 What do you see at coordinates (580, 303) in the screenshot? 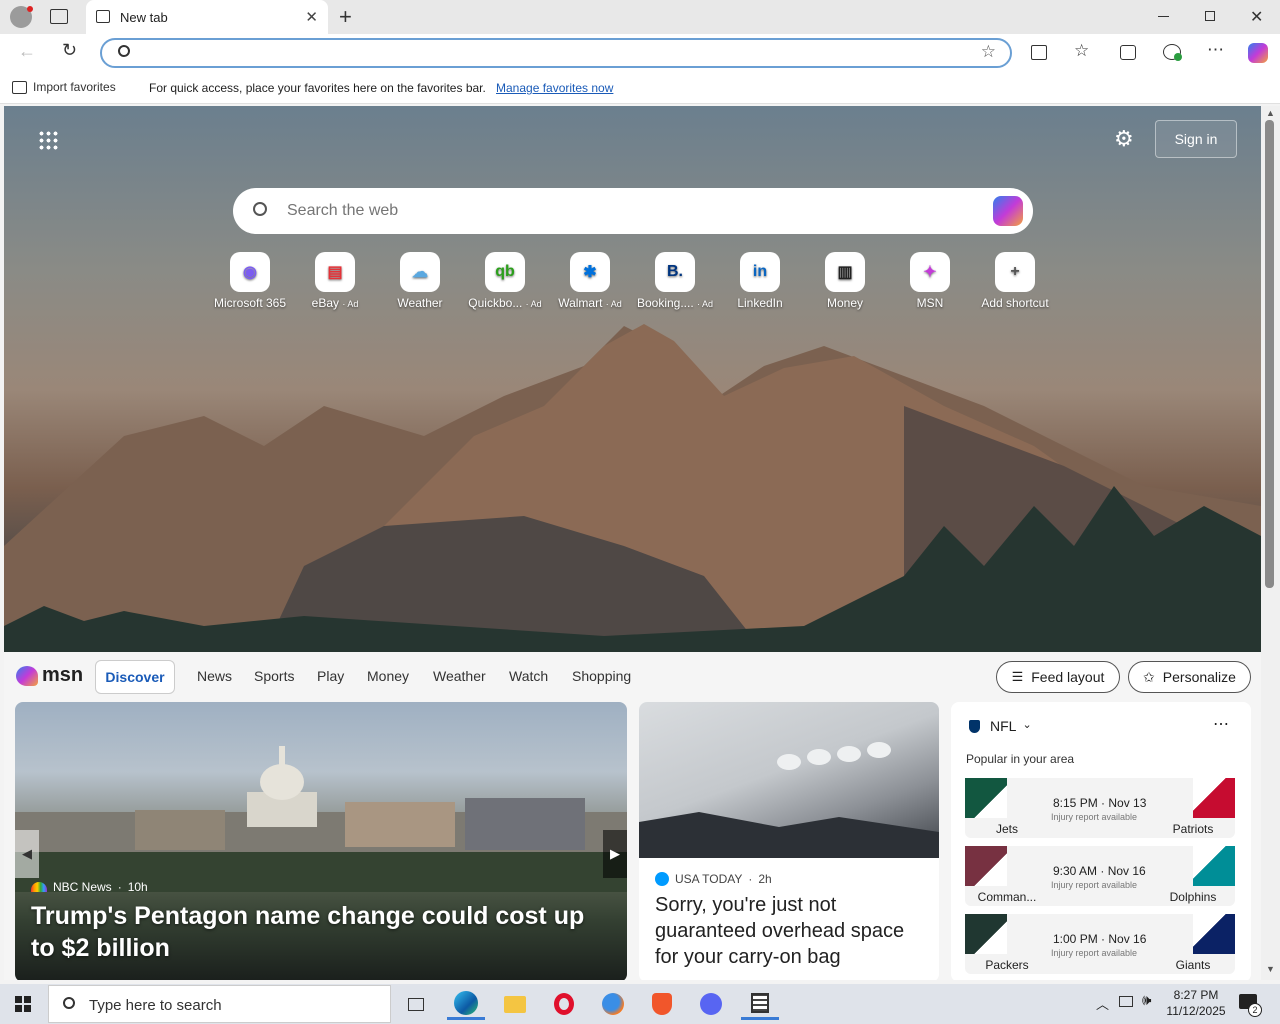
I see `shortcut-label: Walmart` at bounding box center [580, 303].